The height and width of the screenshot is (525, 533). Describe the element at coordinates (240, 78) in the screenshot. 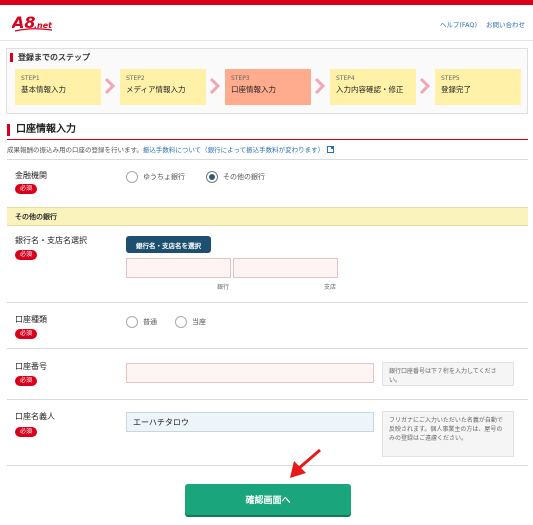

I see `step-number: STEP3` at that location.